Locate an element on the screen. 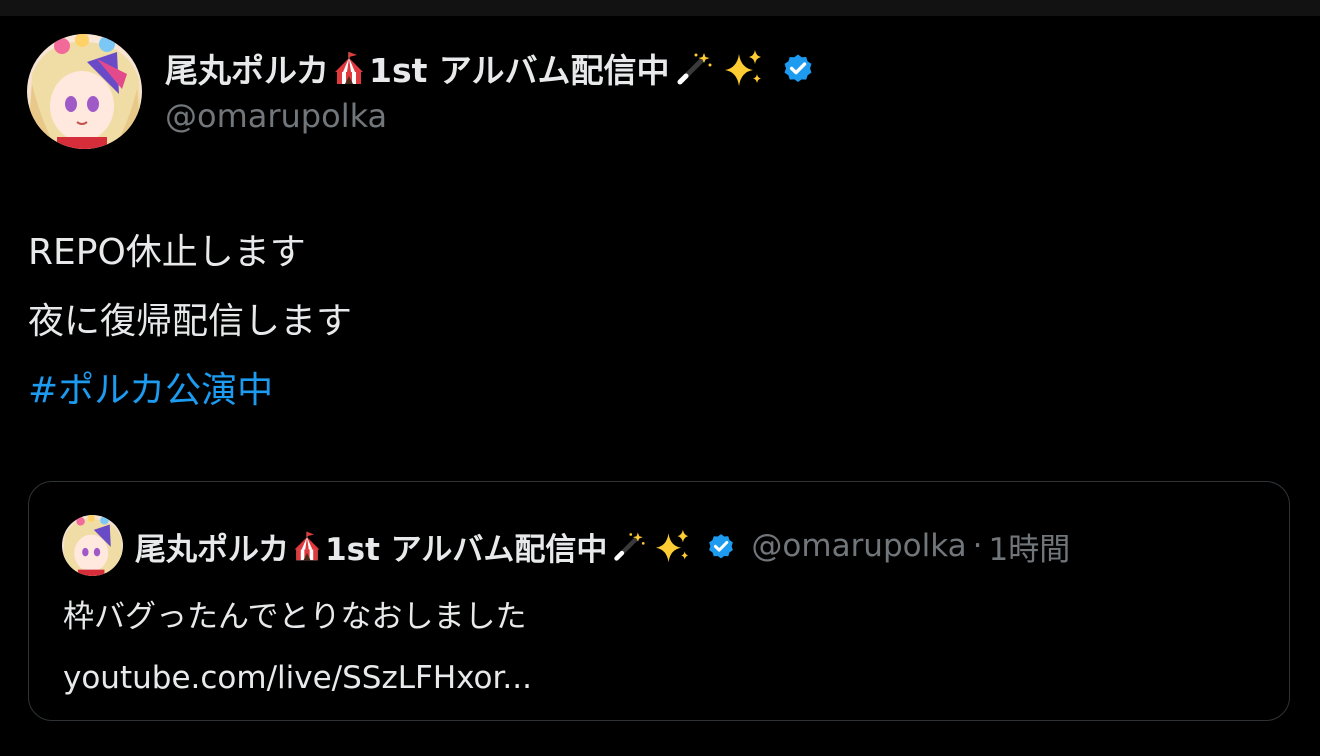 Image resolution: width=1320 pixels, height=756 pixels. author-name-suffix: 1st アルバム配信中 is located at coordinates (519, 68).